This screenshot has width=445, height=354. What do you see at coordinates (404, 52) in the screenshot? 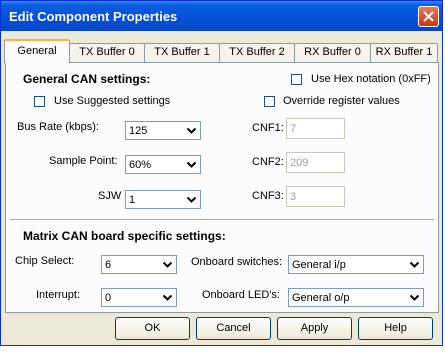
I see `tab-rx-buffer-1: RX Buffer 1` at bounding box center [404, 52].